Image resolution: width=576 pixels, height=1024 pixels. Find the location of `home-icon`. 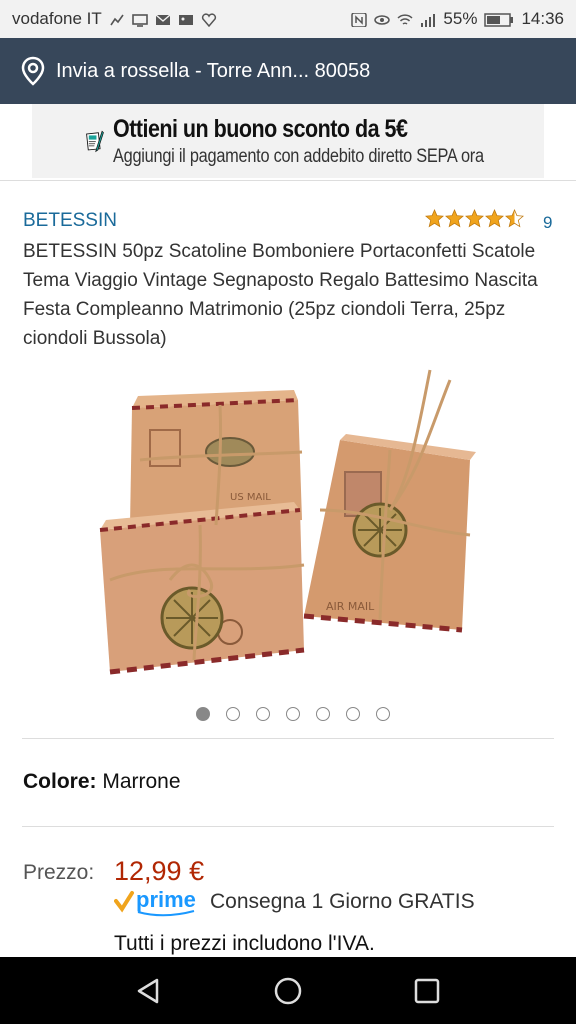

home-icon is located at coordinates (288, 991).